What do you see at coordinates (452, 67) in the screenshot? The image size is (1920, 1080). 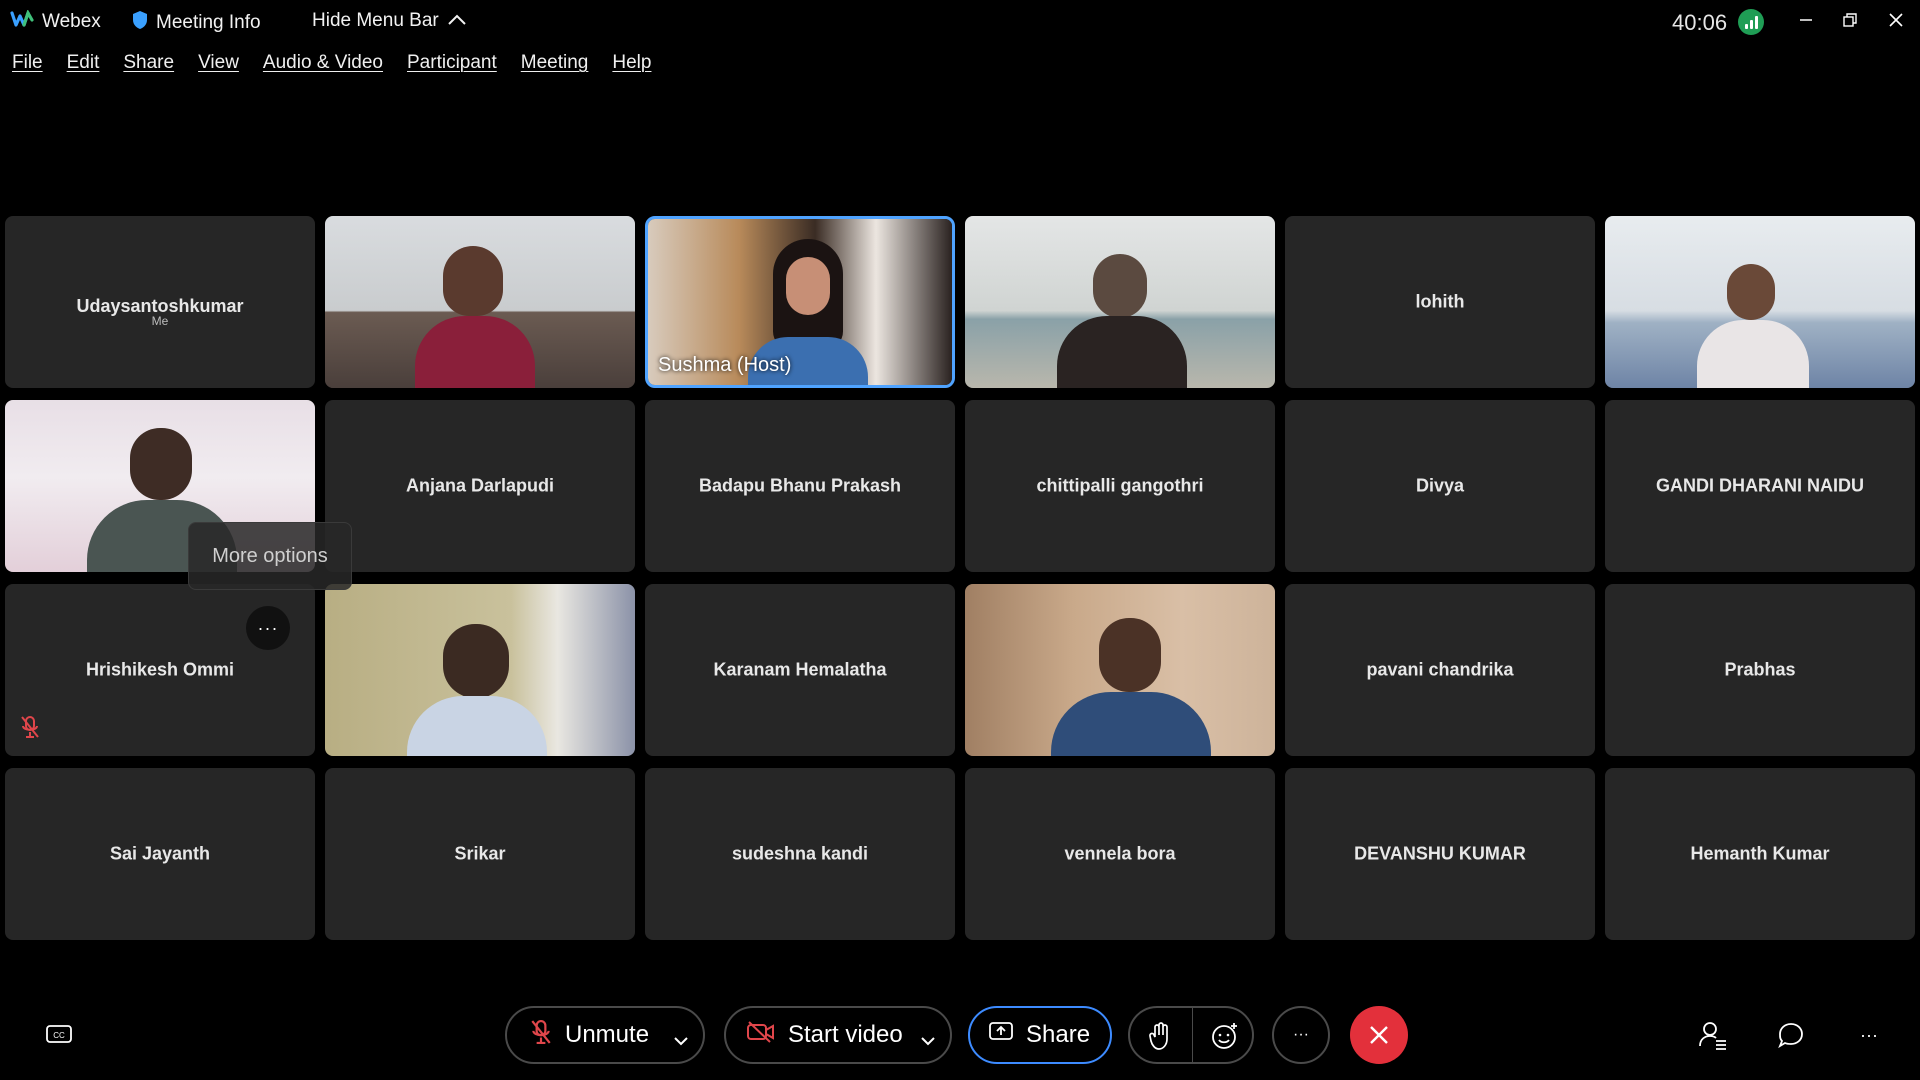 I see `menu-participant: Participant` at bounding box center [452, 67].